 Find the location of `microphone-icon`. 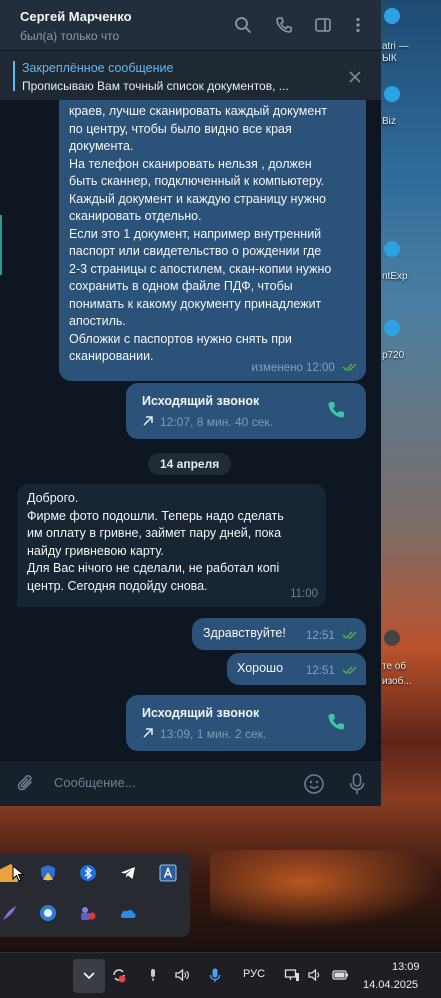

microphone-icon is located at coordinates (357, 784).